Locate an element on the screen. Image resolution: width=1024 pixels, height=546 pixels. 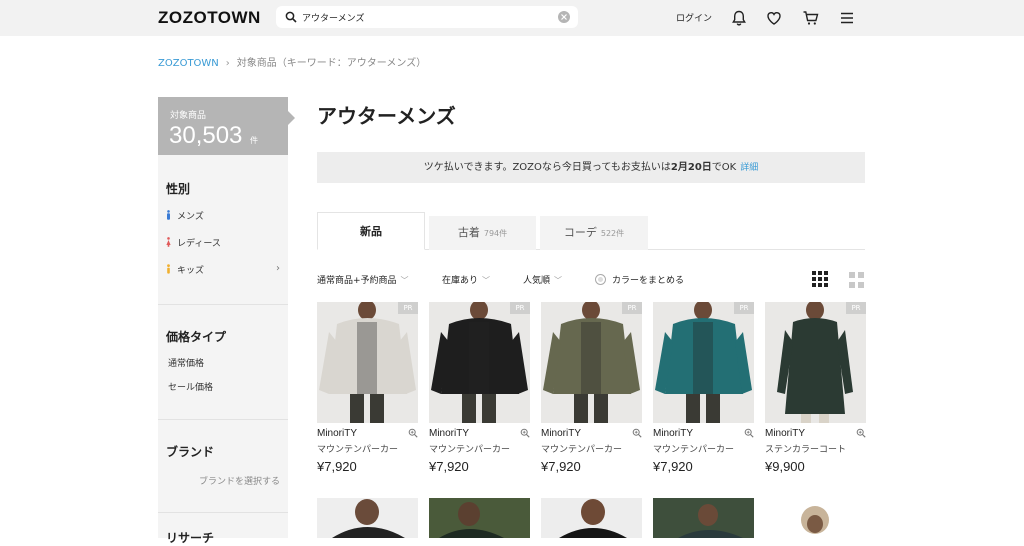
grid-large-view-icon is located at coordinates (857, 280).